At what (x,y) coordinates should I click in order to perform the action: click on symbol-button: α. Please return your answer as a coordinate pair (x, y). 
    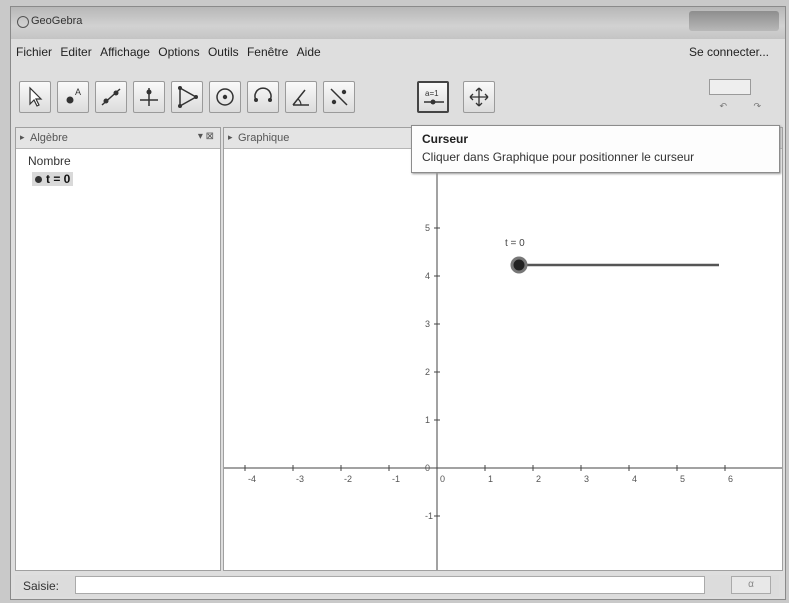
    Looking at the image, I should click on (751, 585).